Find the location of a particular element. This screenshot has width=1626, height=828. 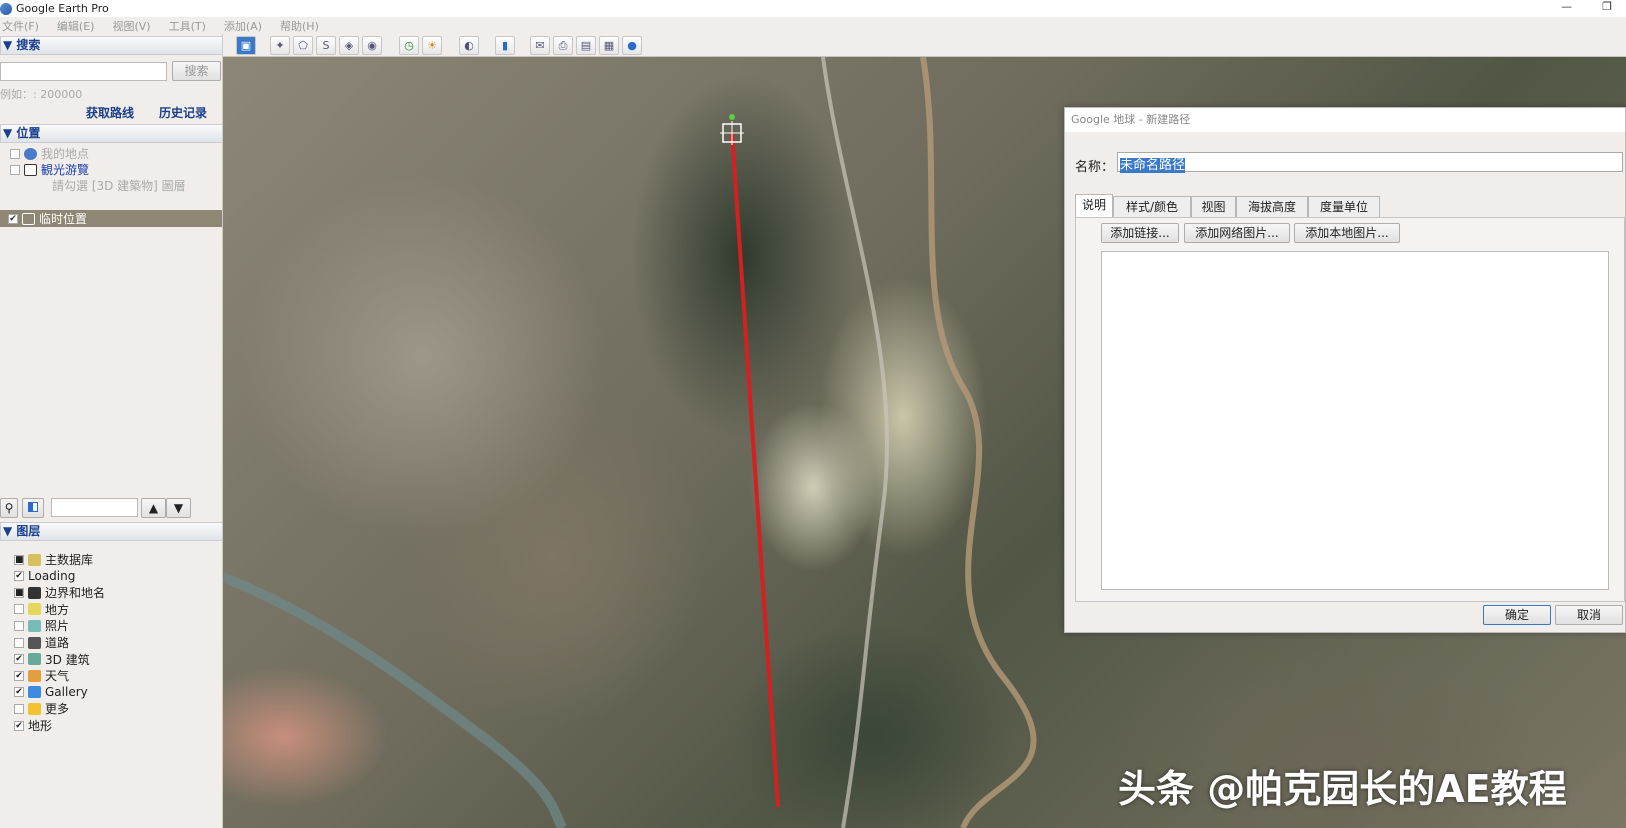

email-icon: ✉ is located at coordinates (540, 45).